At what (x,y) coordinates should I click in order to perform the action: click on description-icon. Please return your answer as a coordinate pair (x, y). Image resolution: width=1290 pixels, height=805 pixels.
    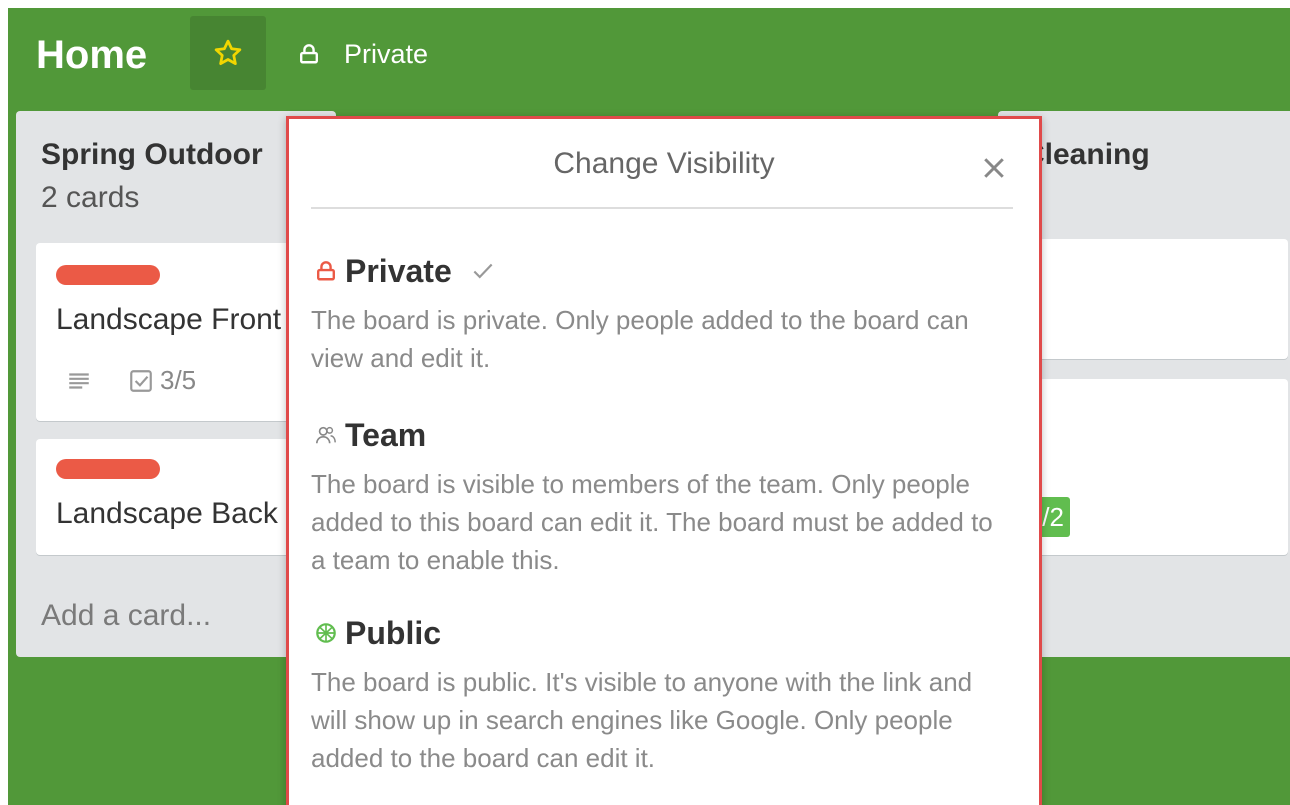
    Looking at the image, I should click on (79, 380).